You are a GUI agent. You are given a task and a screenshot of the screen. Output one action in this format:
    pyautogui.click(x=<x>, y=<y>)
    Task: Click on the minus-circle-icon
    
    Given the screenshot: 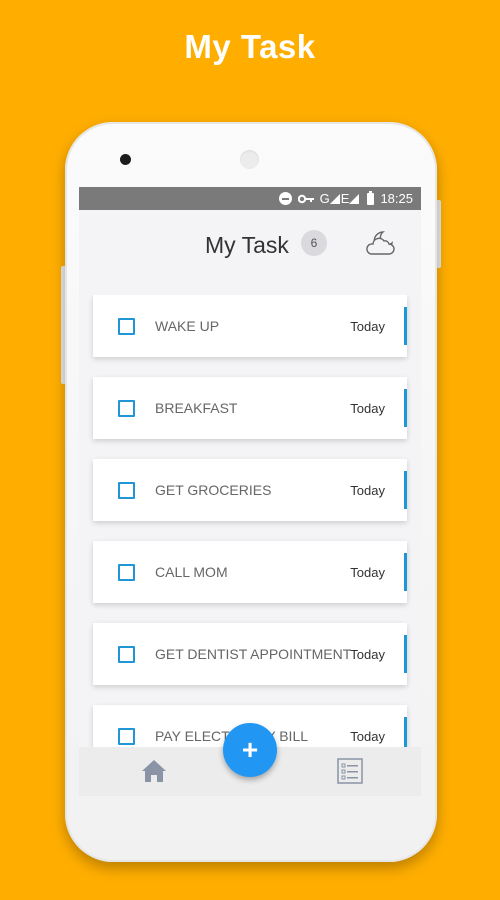 What is the action you would take?
    pyautogui.click(x=285, y=198)
    